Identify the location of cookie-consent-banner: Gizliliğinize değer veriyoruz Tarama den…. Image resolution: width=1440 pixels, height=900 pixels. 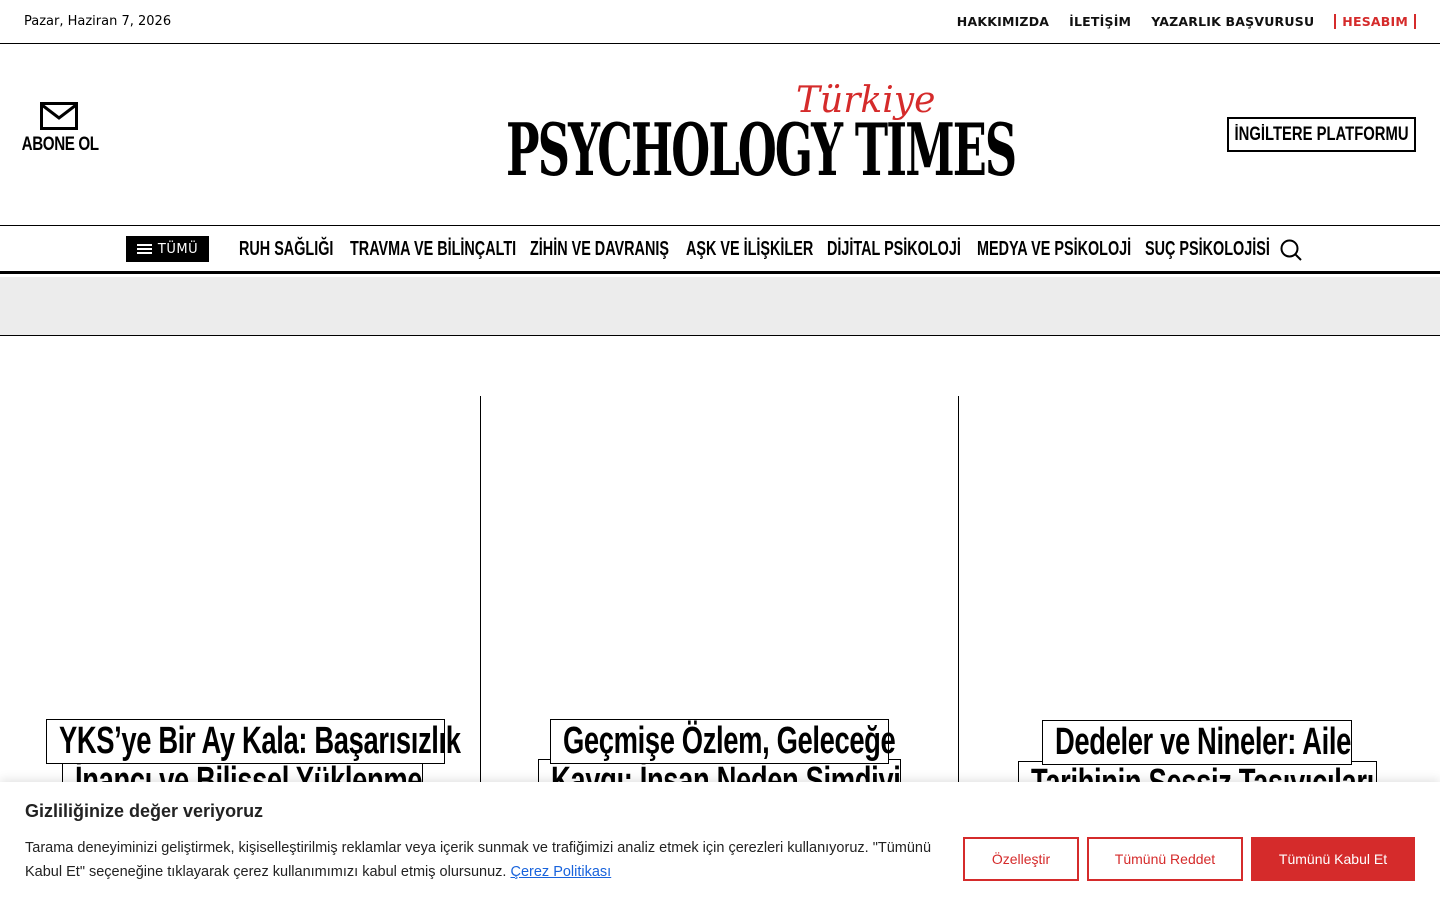
(720, 841).